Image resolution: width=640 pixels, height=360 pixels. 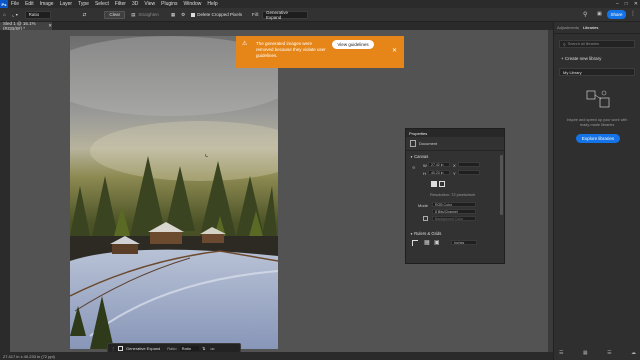 I want to click on menu-3d: 3D, so click(x=135, y=4).